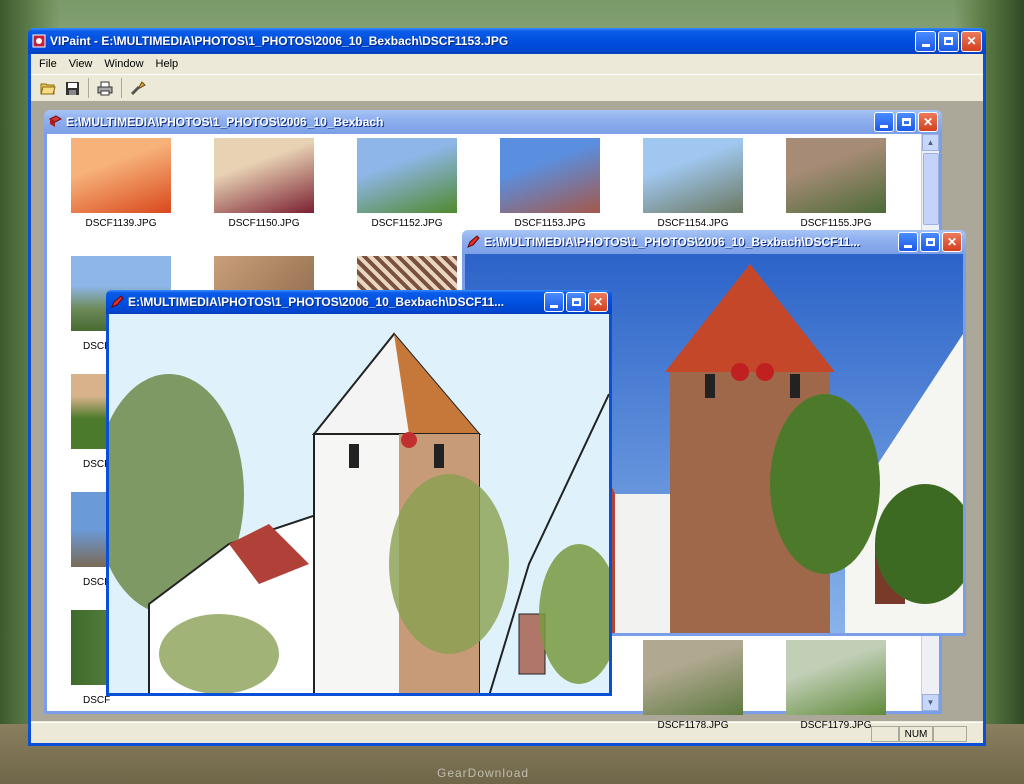  Describe the element at coordinates (483, 773) in the screenshot. I see `watermark: GearDownload` at that location.